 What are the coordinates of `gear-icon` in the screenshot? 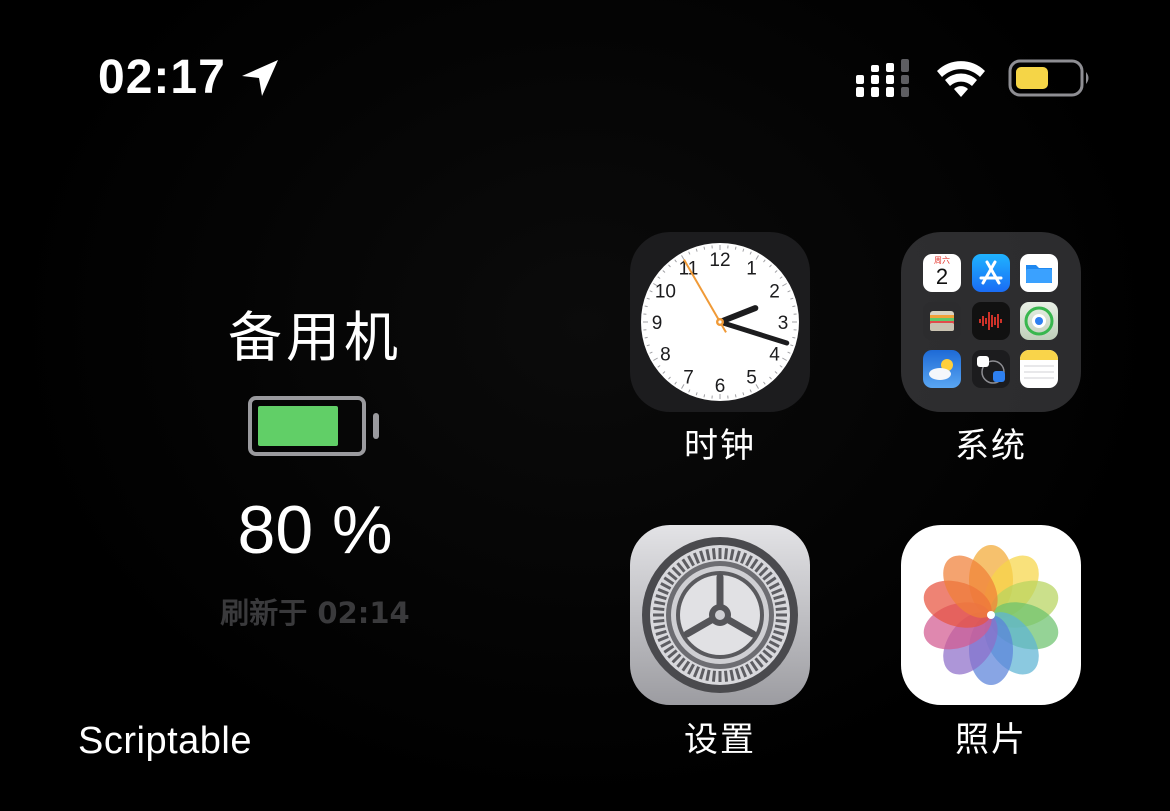 It's located at (720, 615).